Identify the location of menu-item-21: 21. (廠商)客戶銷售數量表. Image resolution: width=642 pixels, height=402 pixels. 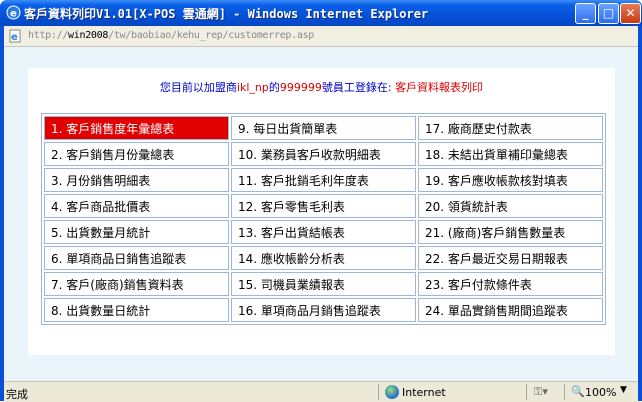
(510, 232).